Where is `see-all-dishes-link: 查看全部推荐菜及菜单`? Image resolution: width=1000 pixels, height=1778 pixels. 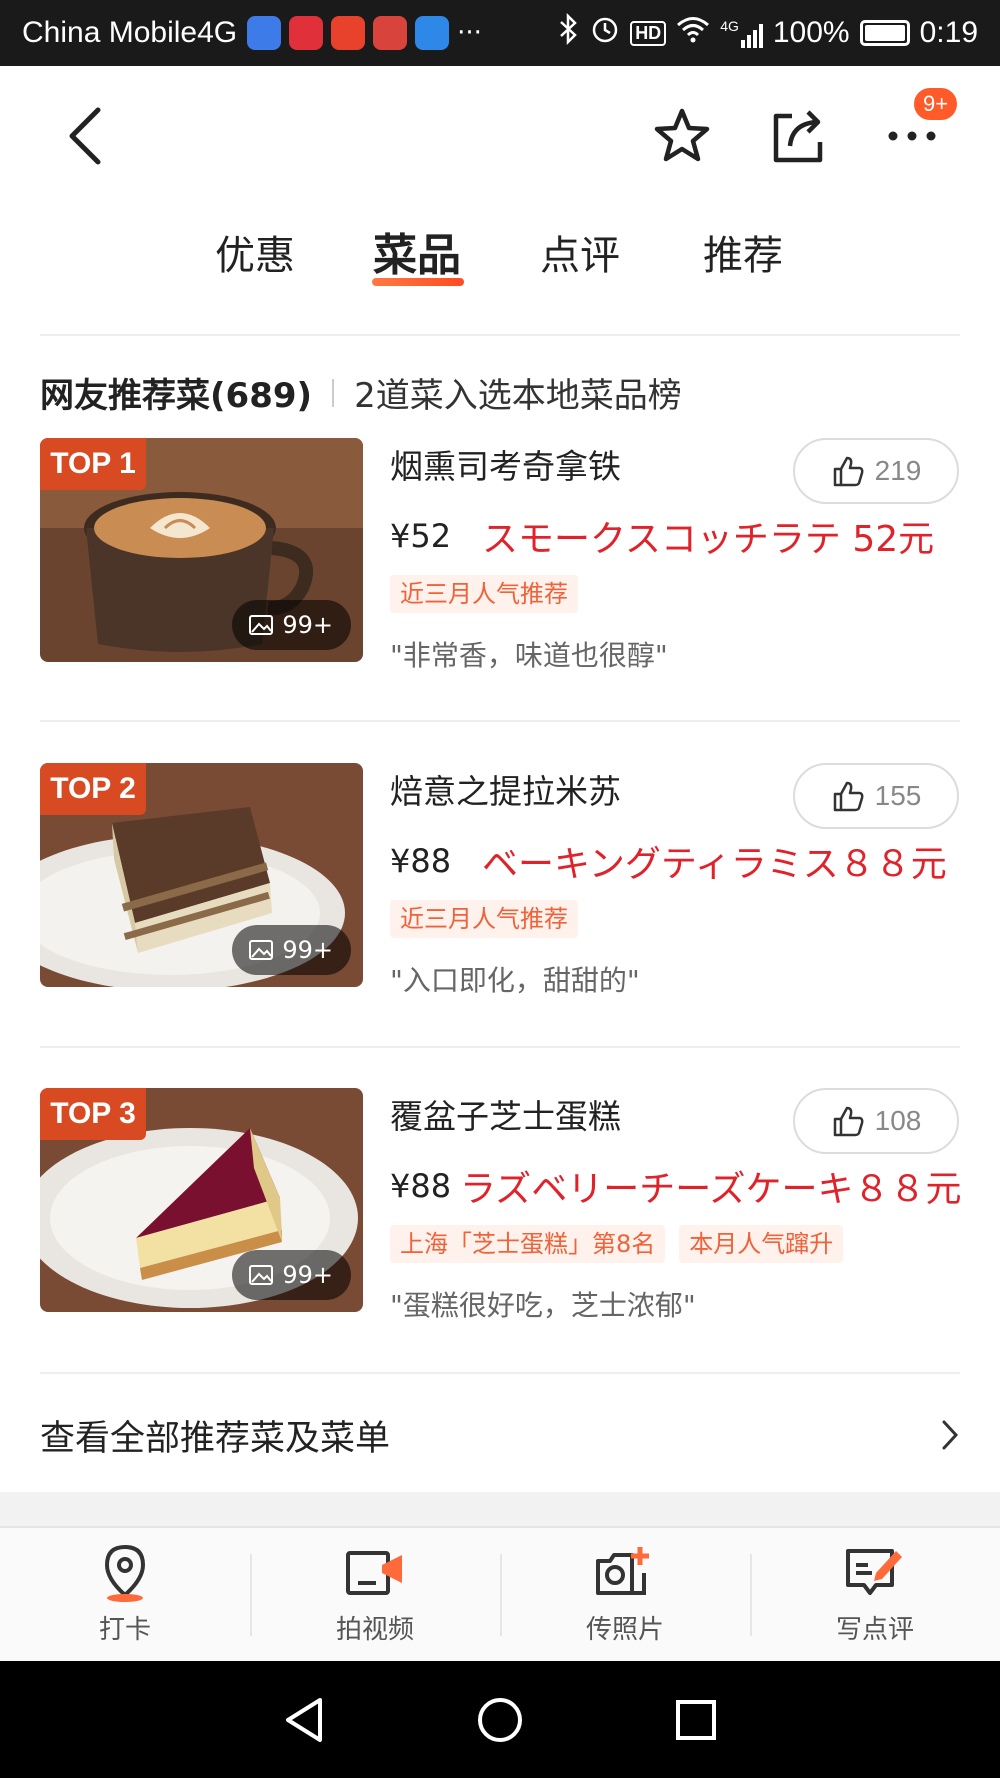 see-all-dishes-link: 查看全部推荐菜及菜单 is located at coordinates (500, 1435).